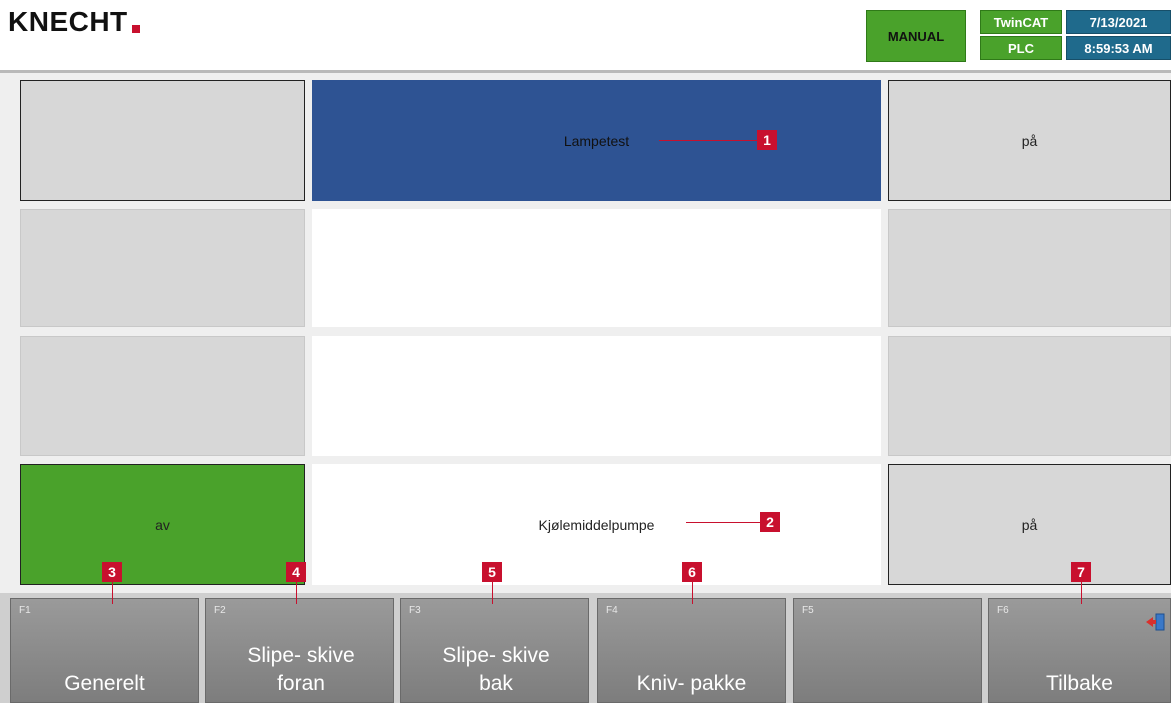 The height and width of the screenshot is (703, 1171). I want to click on callout-5-leader, so click(492, 592).